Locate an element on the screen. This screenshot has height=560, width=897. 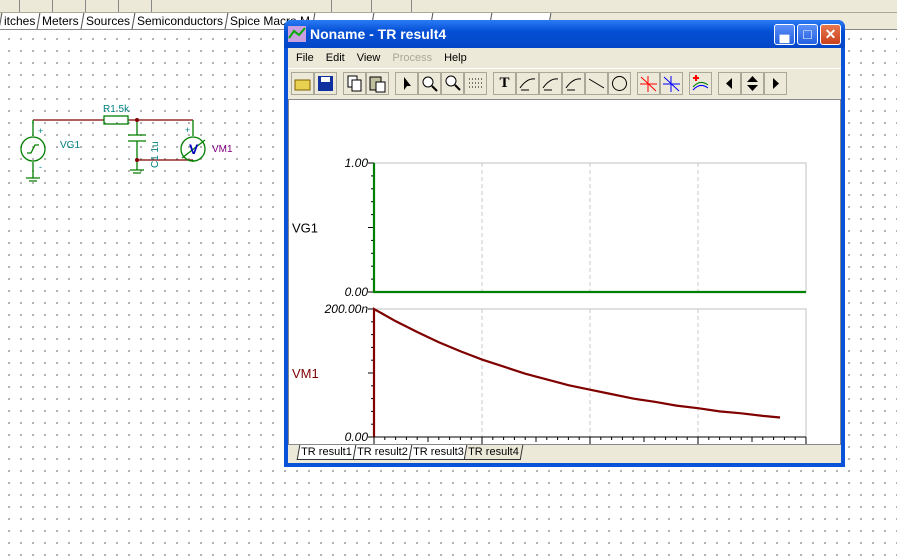
tab-switches: itches is located at coordinates (20, 21).